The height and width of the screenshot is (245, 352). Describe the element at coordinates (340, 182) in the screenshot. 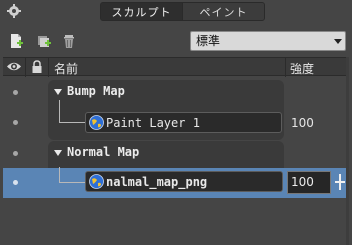

I see `slider-handle-icon` at that location.